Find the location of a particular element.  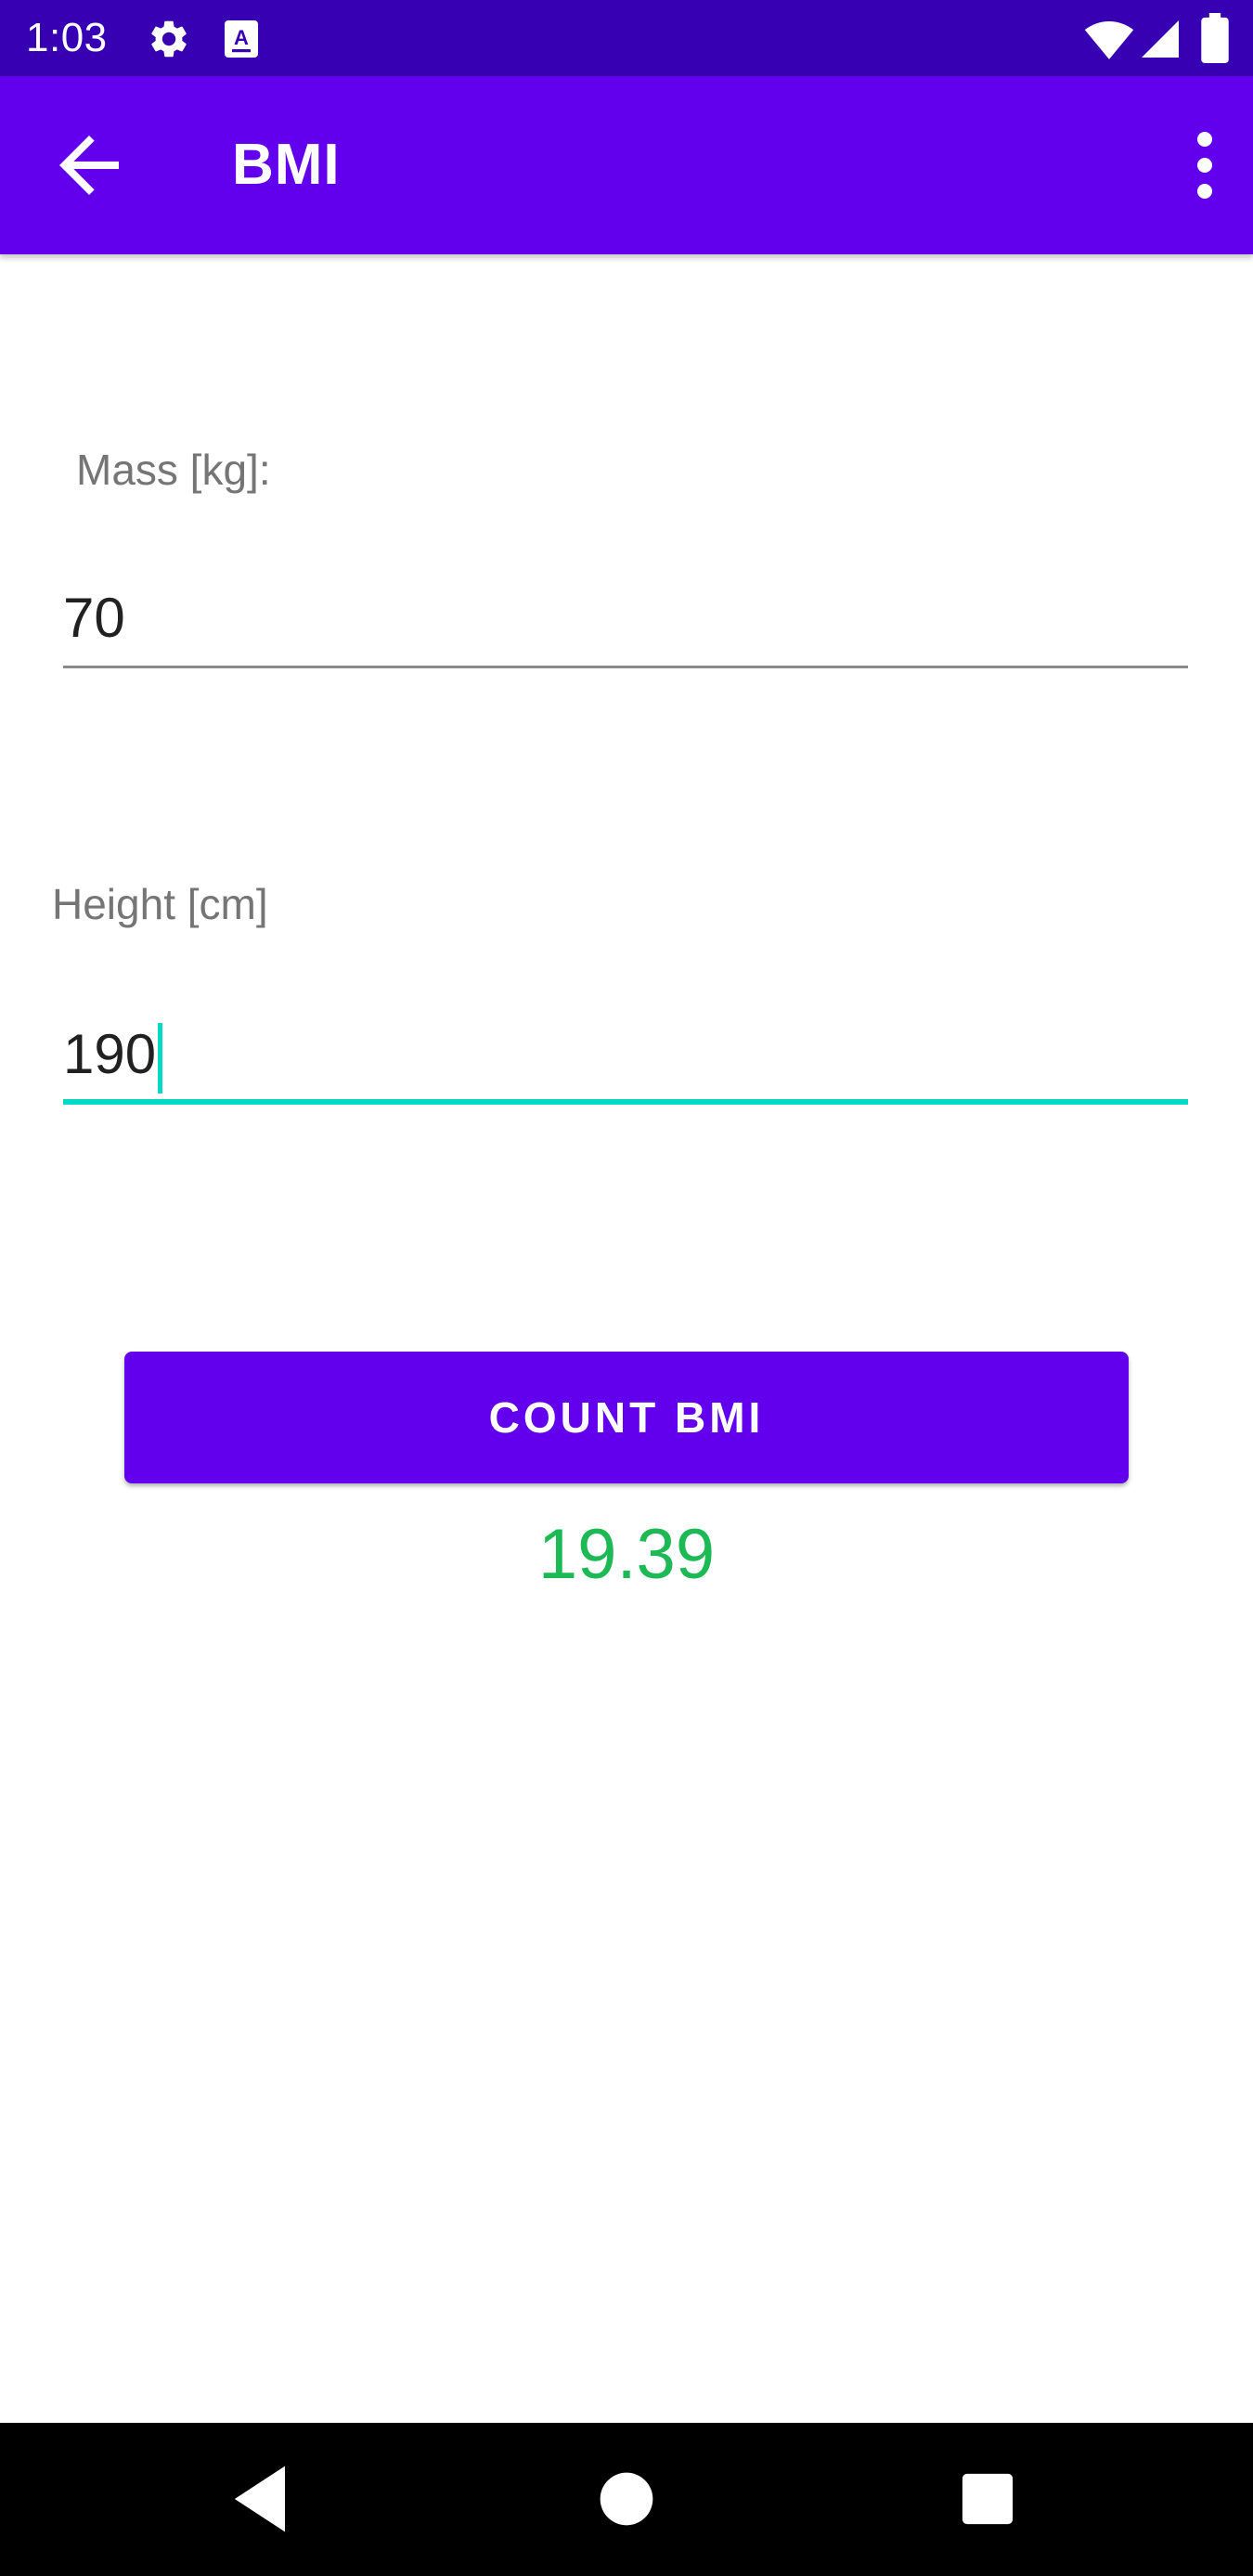

mass-input is located at coordinates (625, 617).